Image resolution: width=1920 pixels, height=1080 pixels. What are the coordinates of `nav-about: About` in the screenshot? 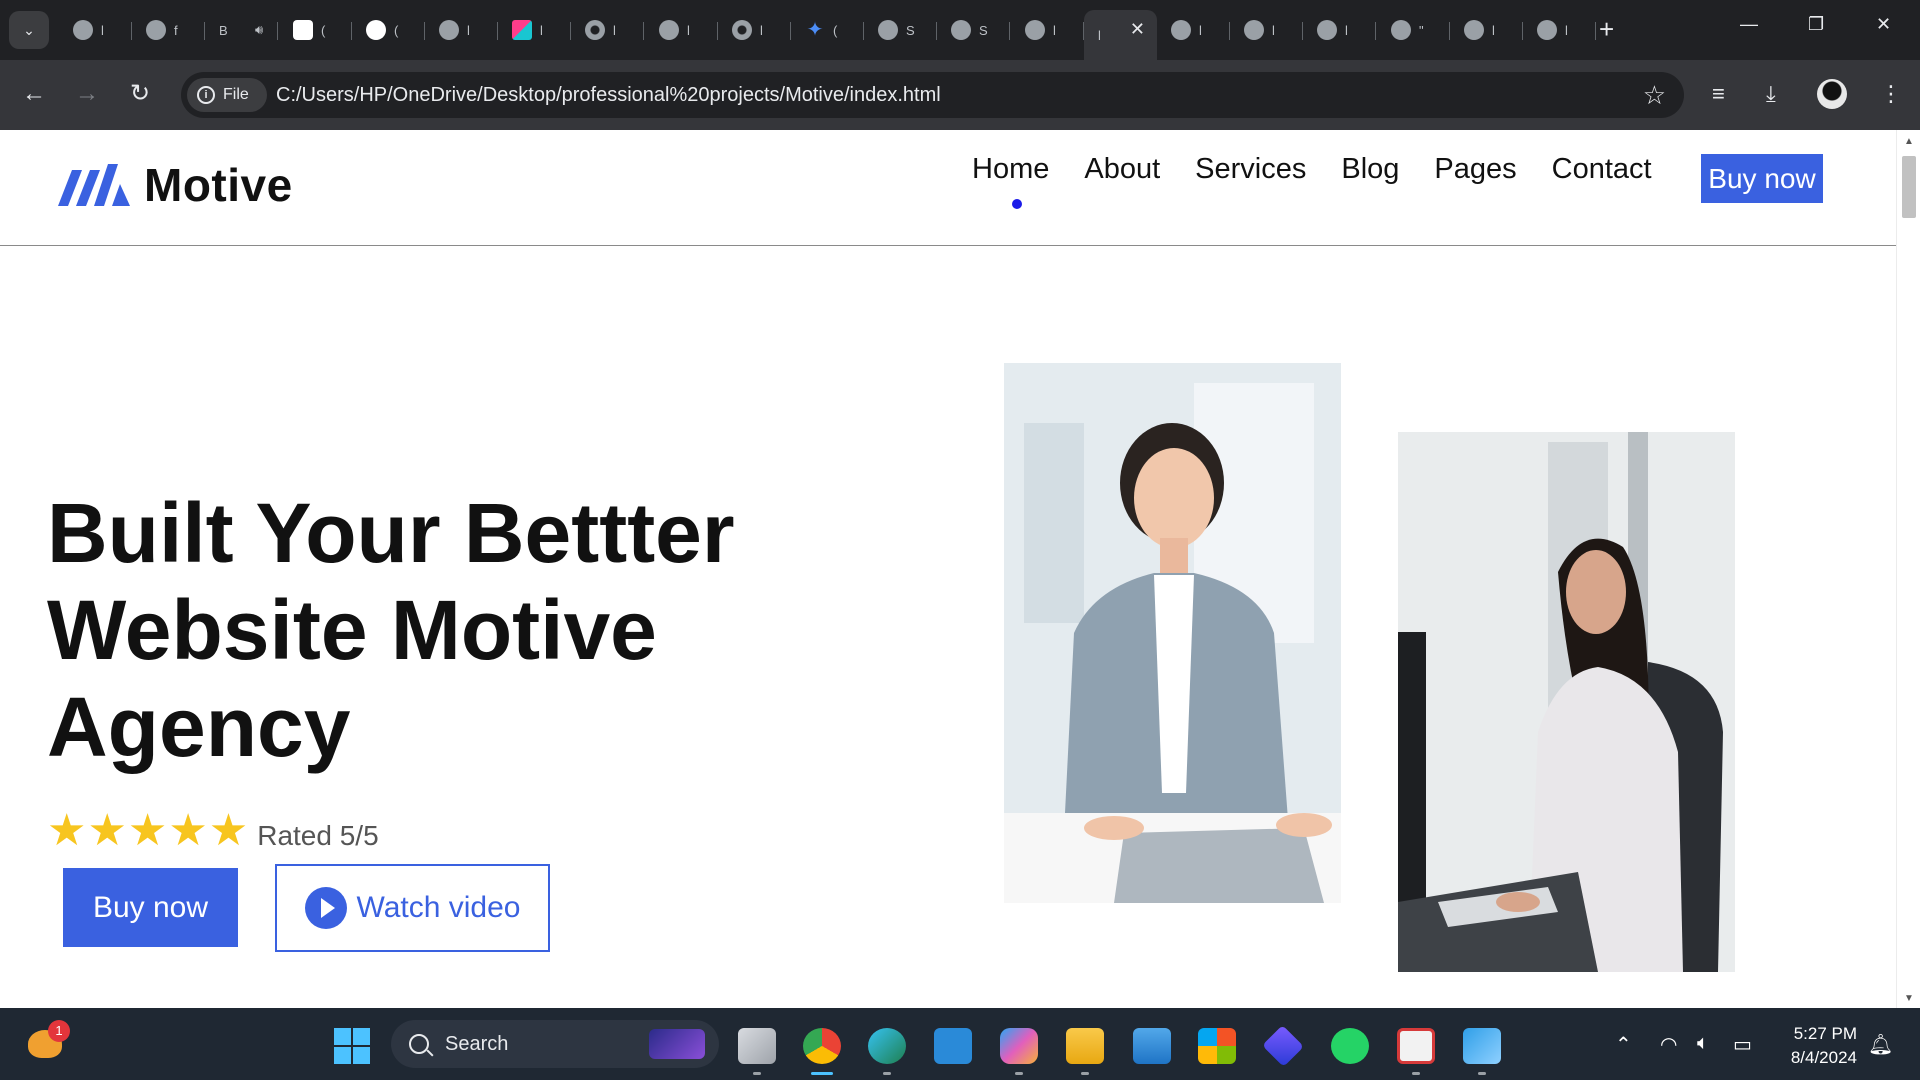 It's located at (1122, 169).